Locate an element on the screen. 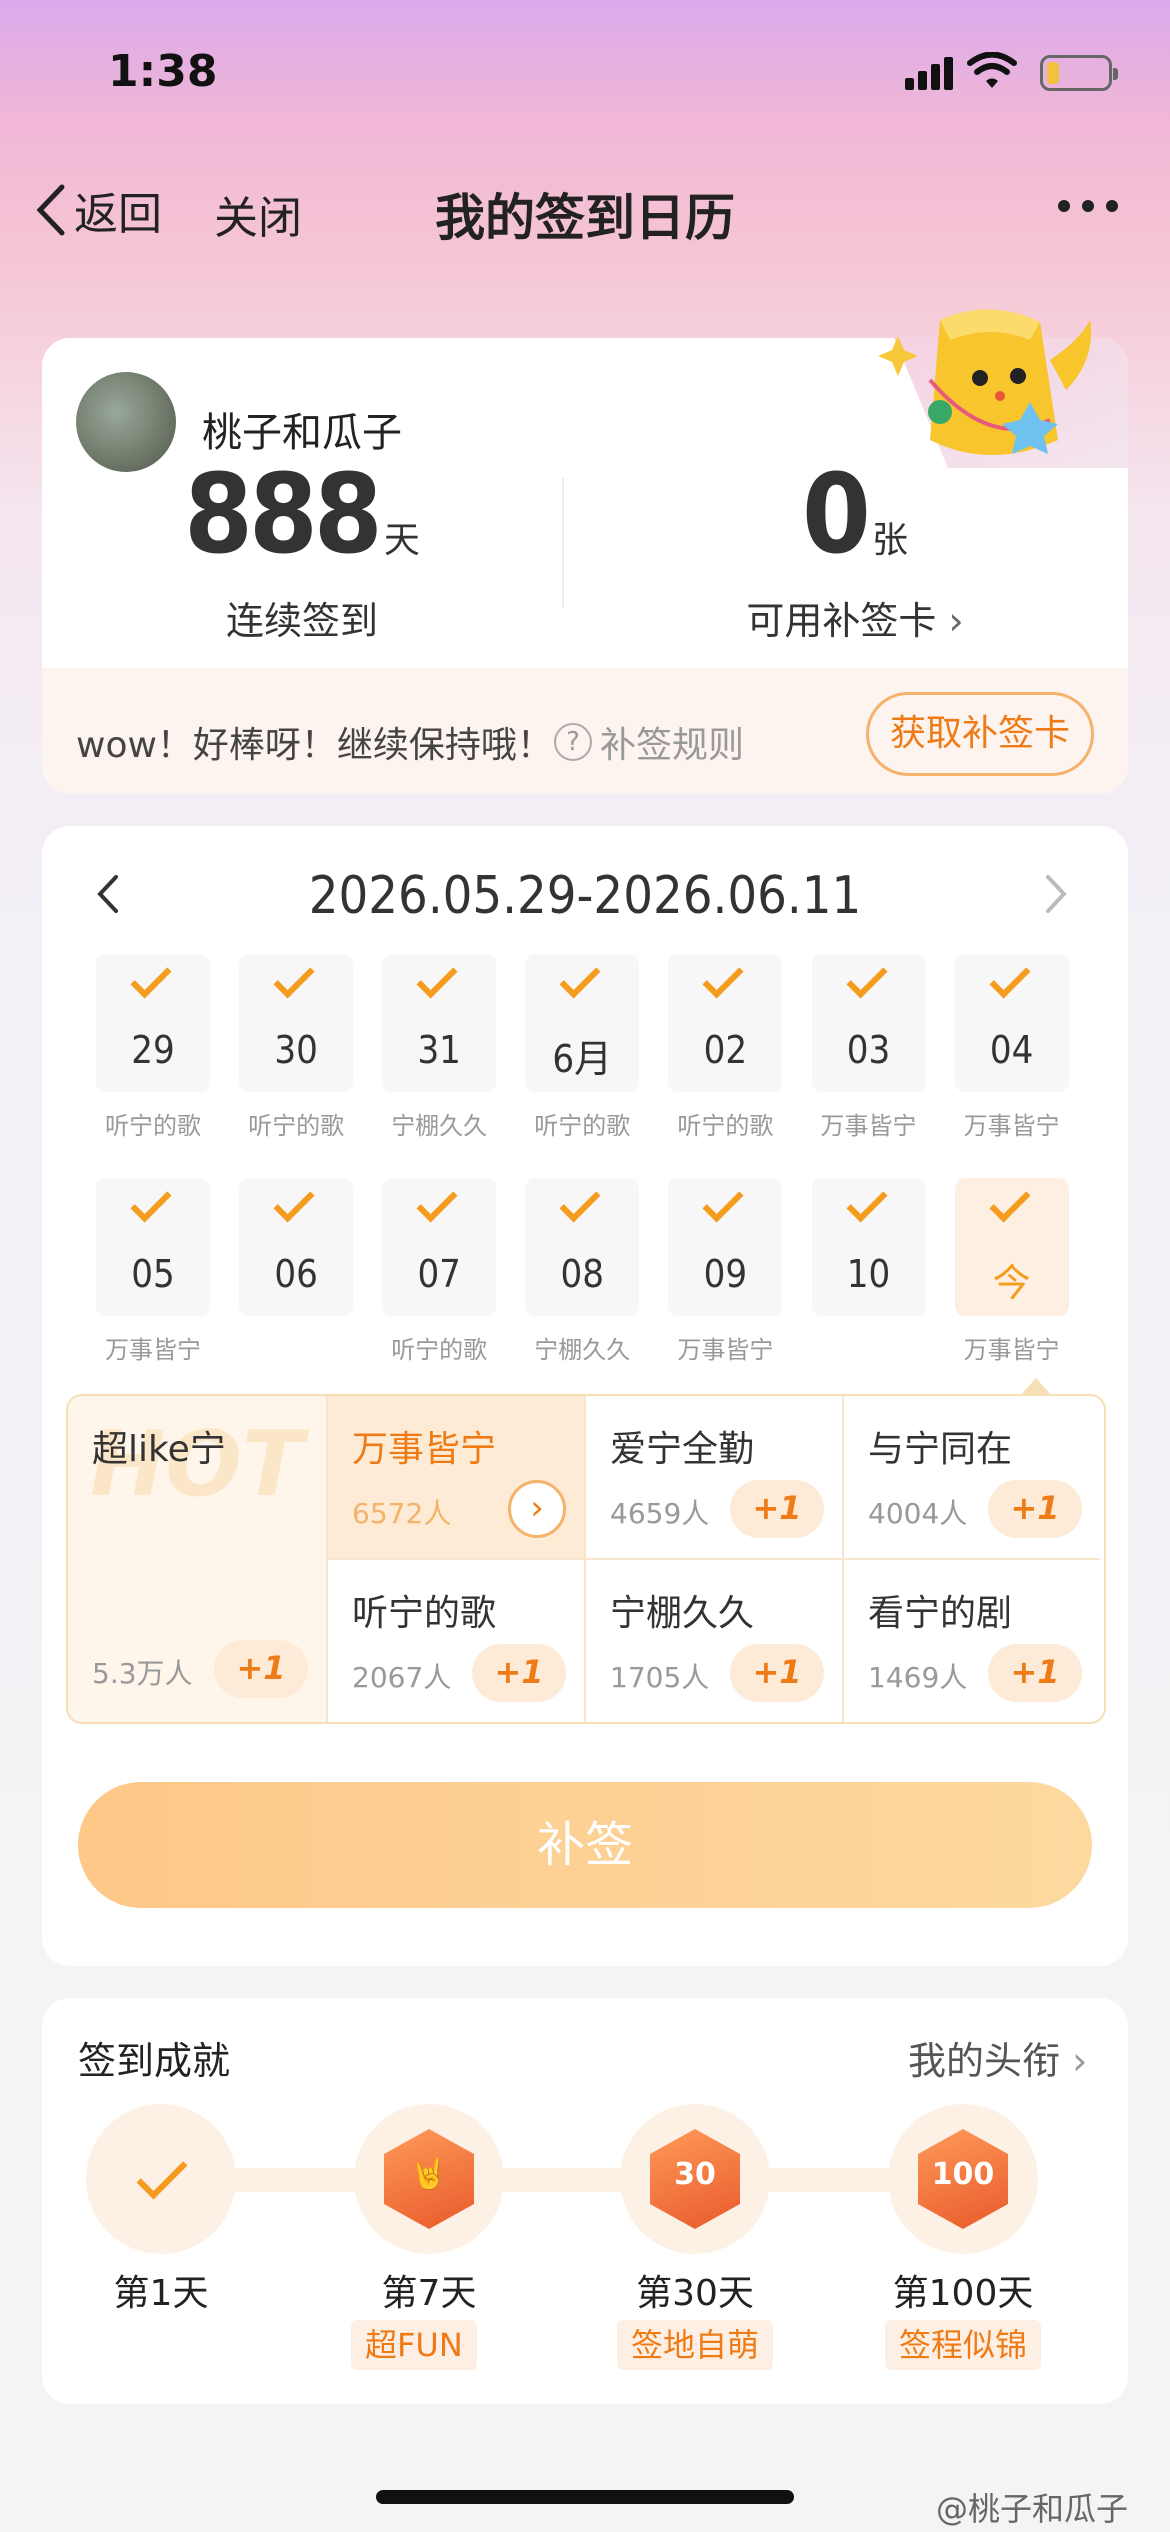 Image resolution: width=1170 pixels, height=2532 pixels. chevron-right-icon is located at coordinates (1056, 894).